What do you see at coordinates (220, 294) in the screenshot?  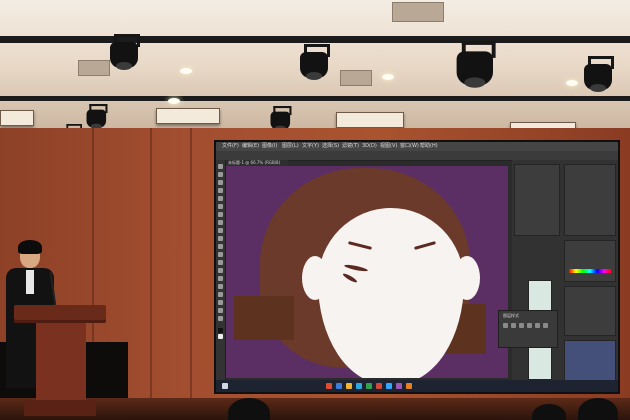 I see `path-select-tool-icon` at bounding box center [220, 294].